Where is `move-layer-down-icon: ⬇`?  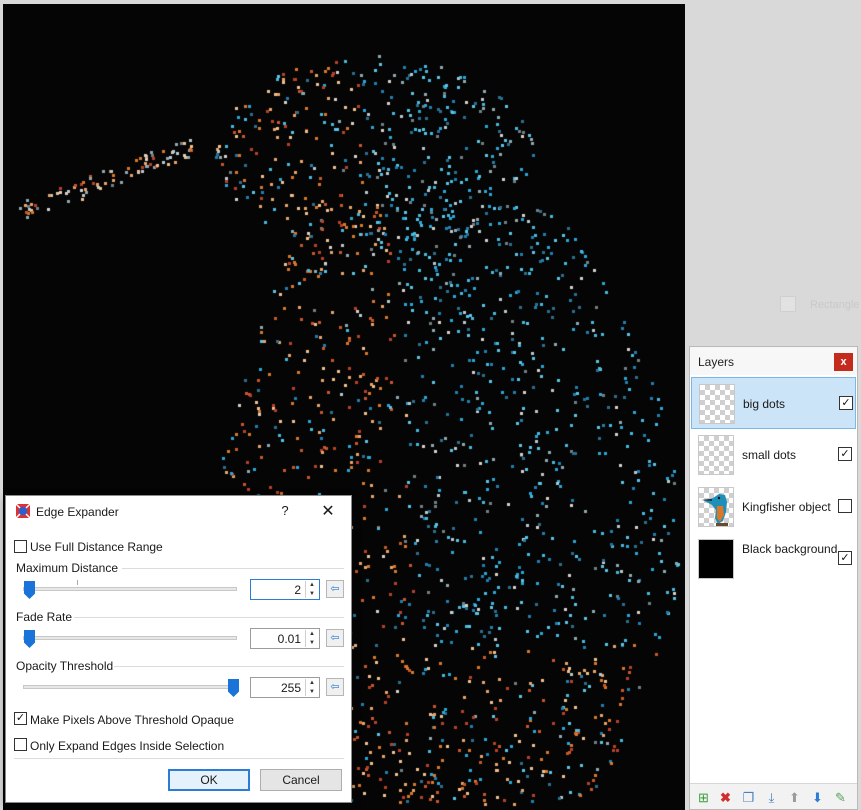
move-layer-down-icon: ⬇ is located at coordinates (817, 797).